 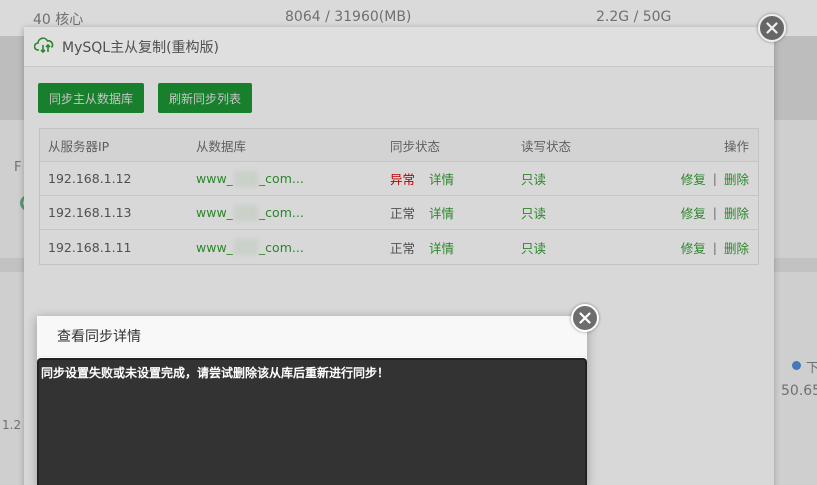 I want to click on sync-error-message: 同步设置失败或未设置完成，请尝试删除该从库后重新进行同步！, so click(x=215, y=373).